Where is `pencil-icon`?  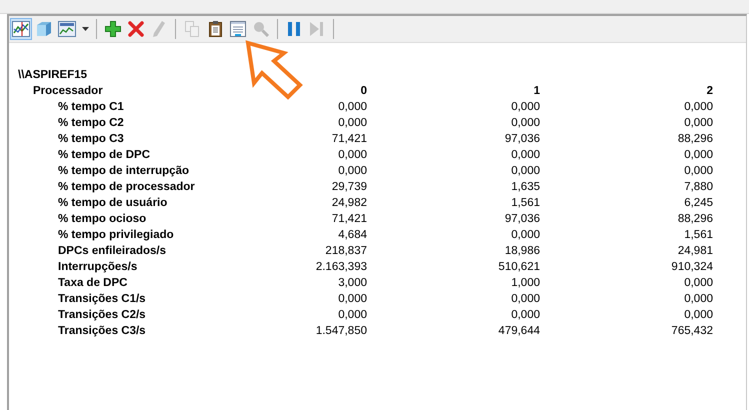 pencil-icon is located at coordinates (159, 29).